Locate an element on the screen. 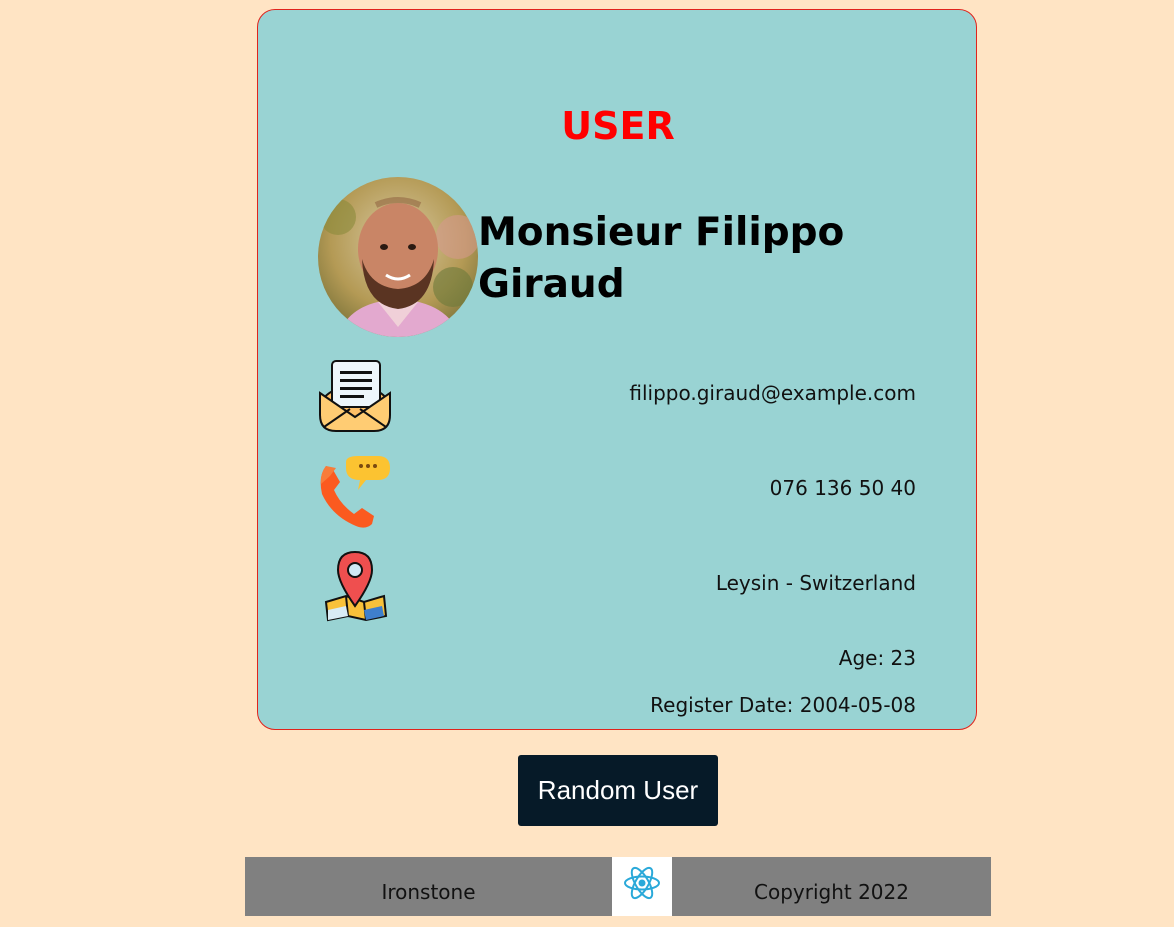 Image resolution: width=1174 pixels, height=927 pixels. age-value: Age: 23 is located at coordinates (877, 658).